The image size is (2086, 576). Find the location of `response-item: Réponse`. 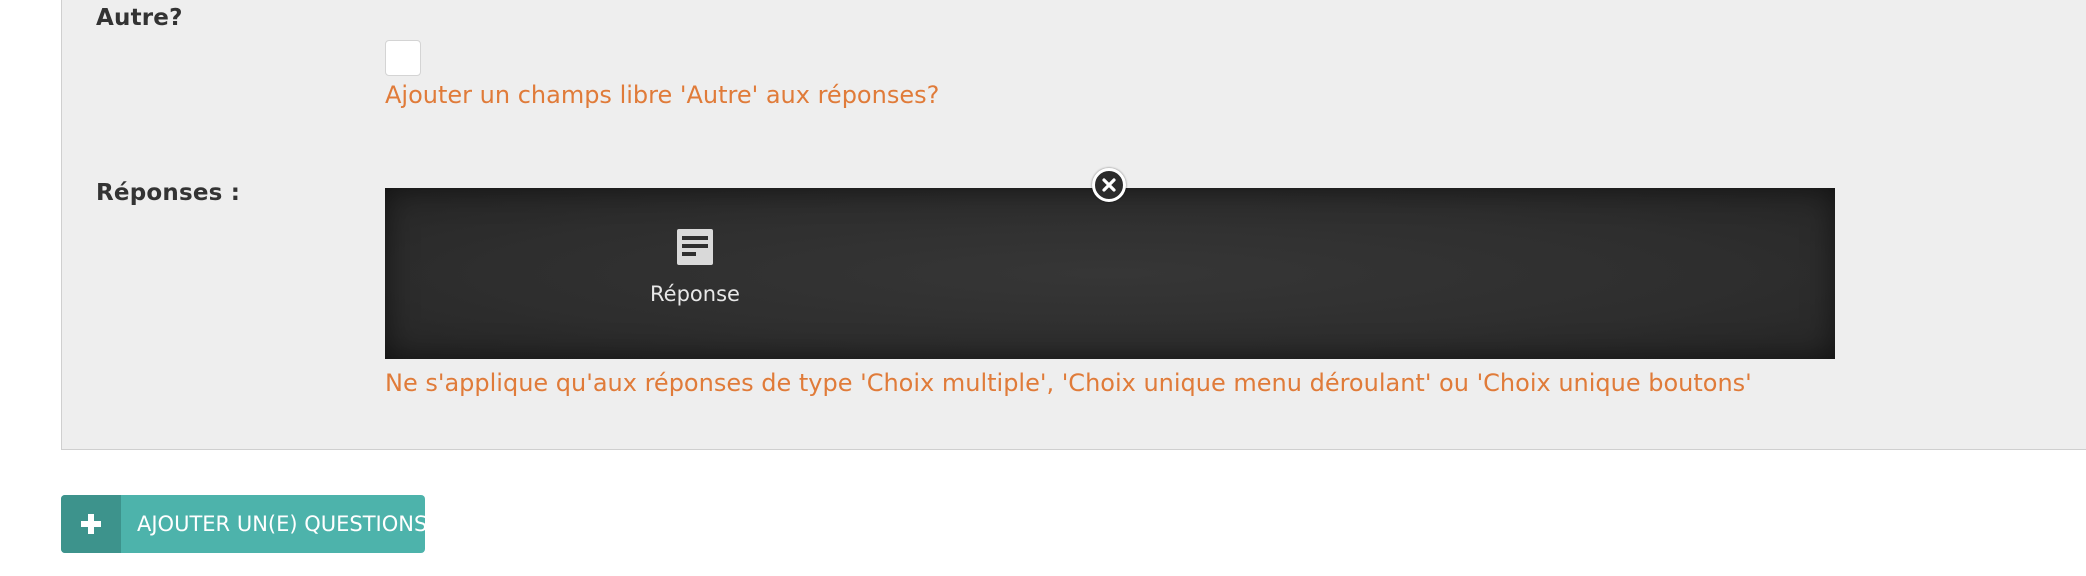

response-item: Réponse is located at coordinates (695, 267).